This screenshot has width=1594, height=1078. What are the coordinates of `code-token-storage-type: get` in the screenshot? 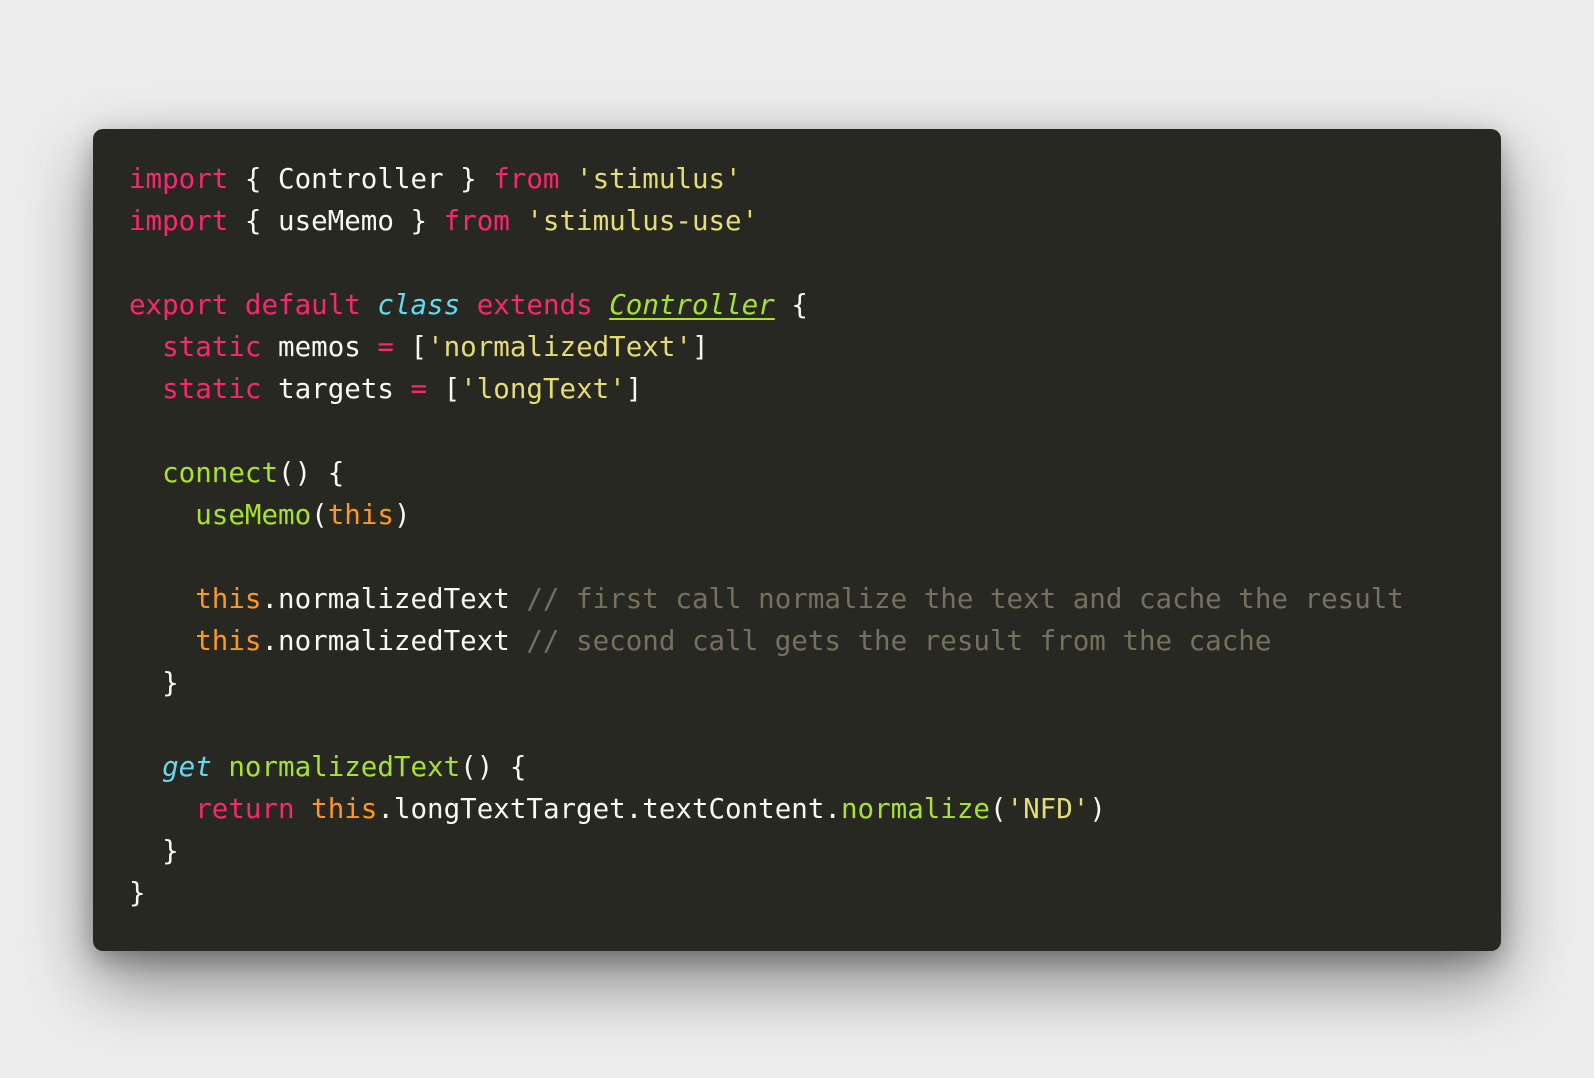 It's located at (187, 767).